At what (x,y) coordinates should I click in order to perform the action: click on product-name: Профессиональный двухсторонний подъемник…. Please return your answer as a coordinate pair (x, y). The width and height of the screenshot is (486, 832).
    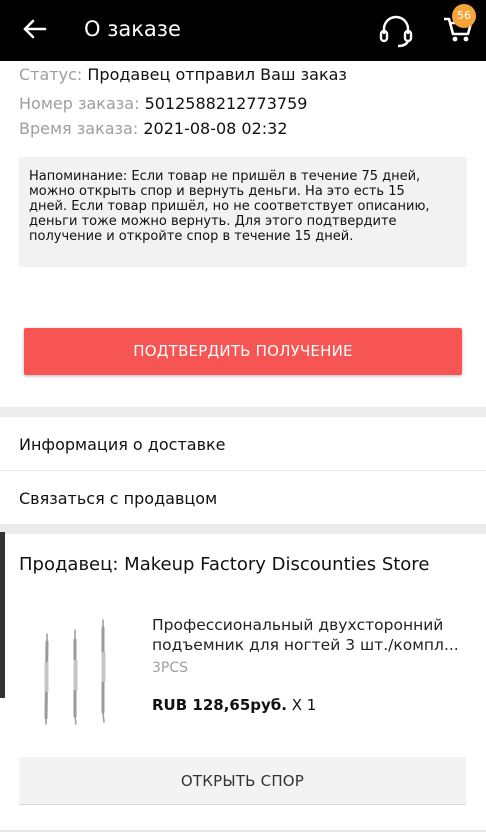
    Looking at the image, I should click on (311, 635).